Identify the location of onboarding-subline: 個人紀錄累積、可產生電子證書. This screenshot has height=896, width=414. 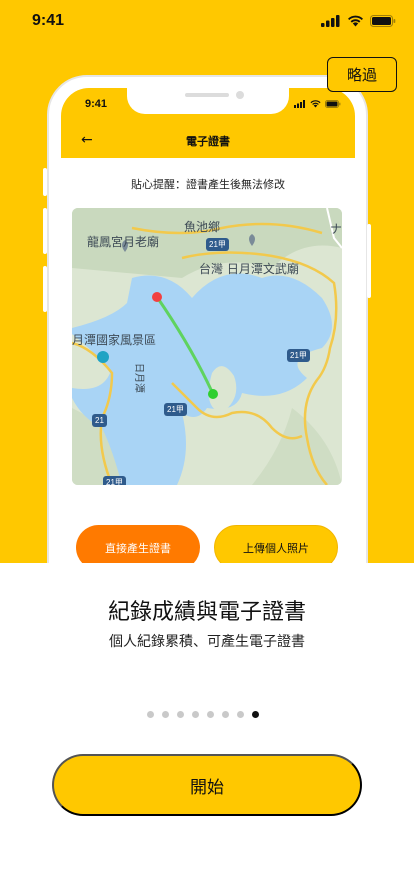
(207, 642).